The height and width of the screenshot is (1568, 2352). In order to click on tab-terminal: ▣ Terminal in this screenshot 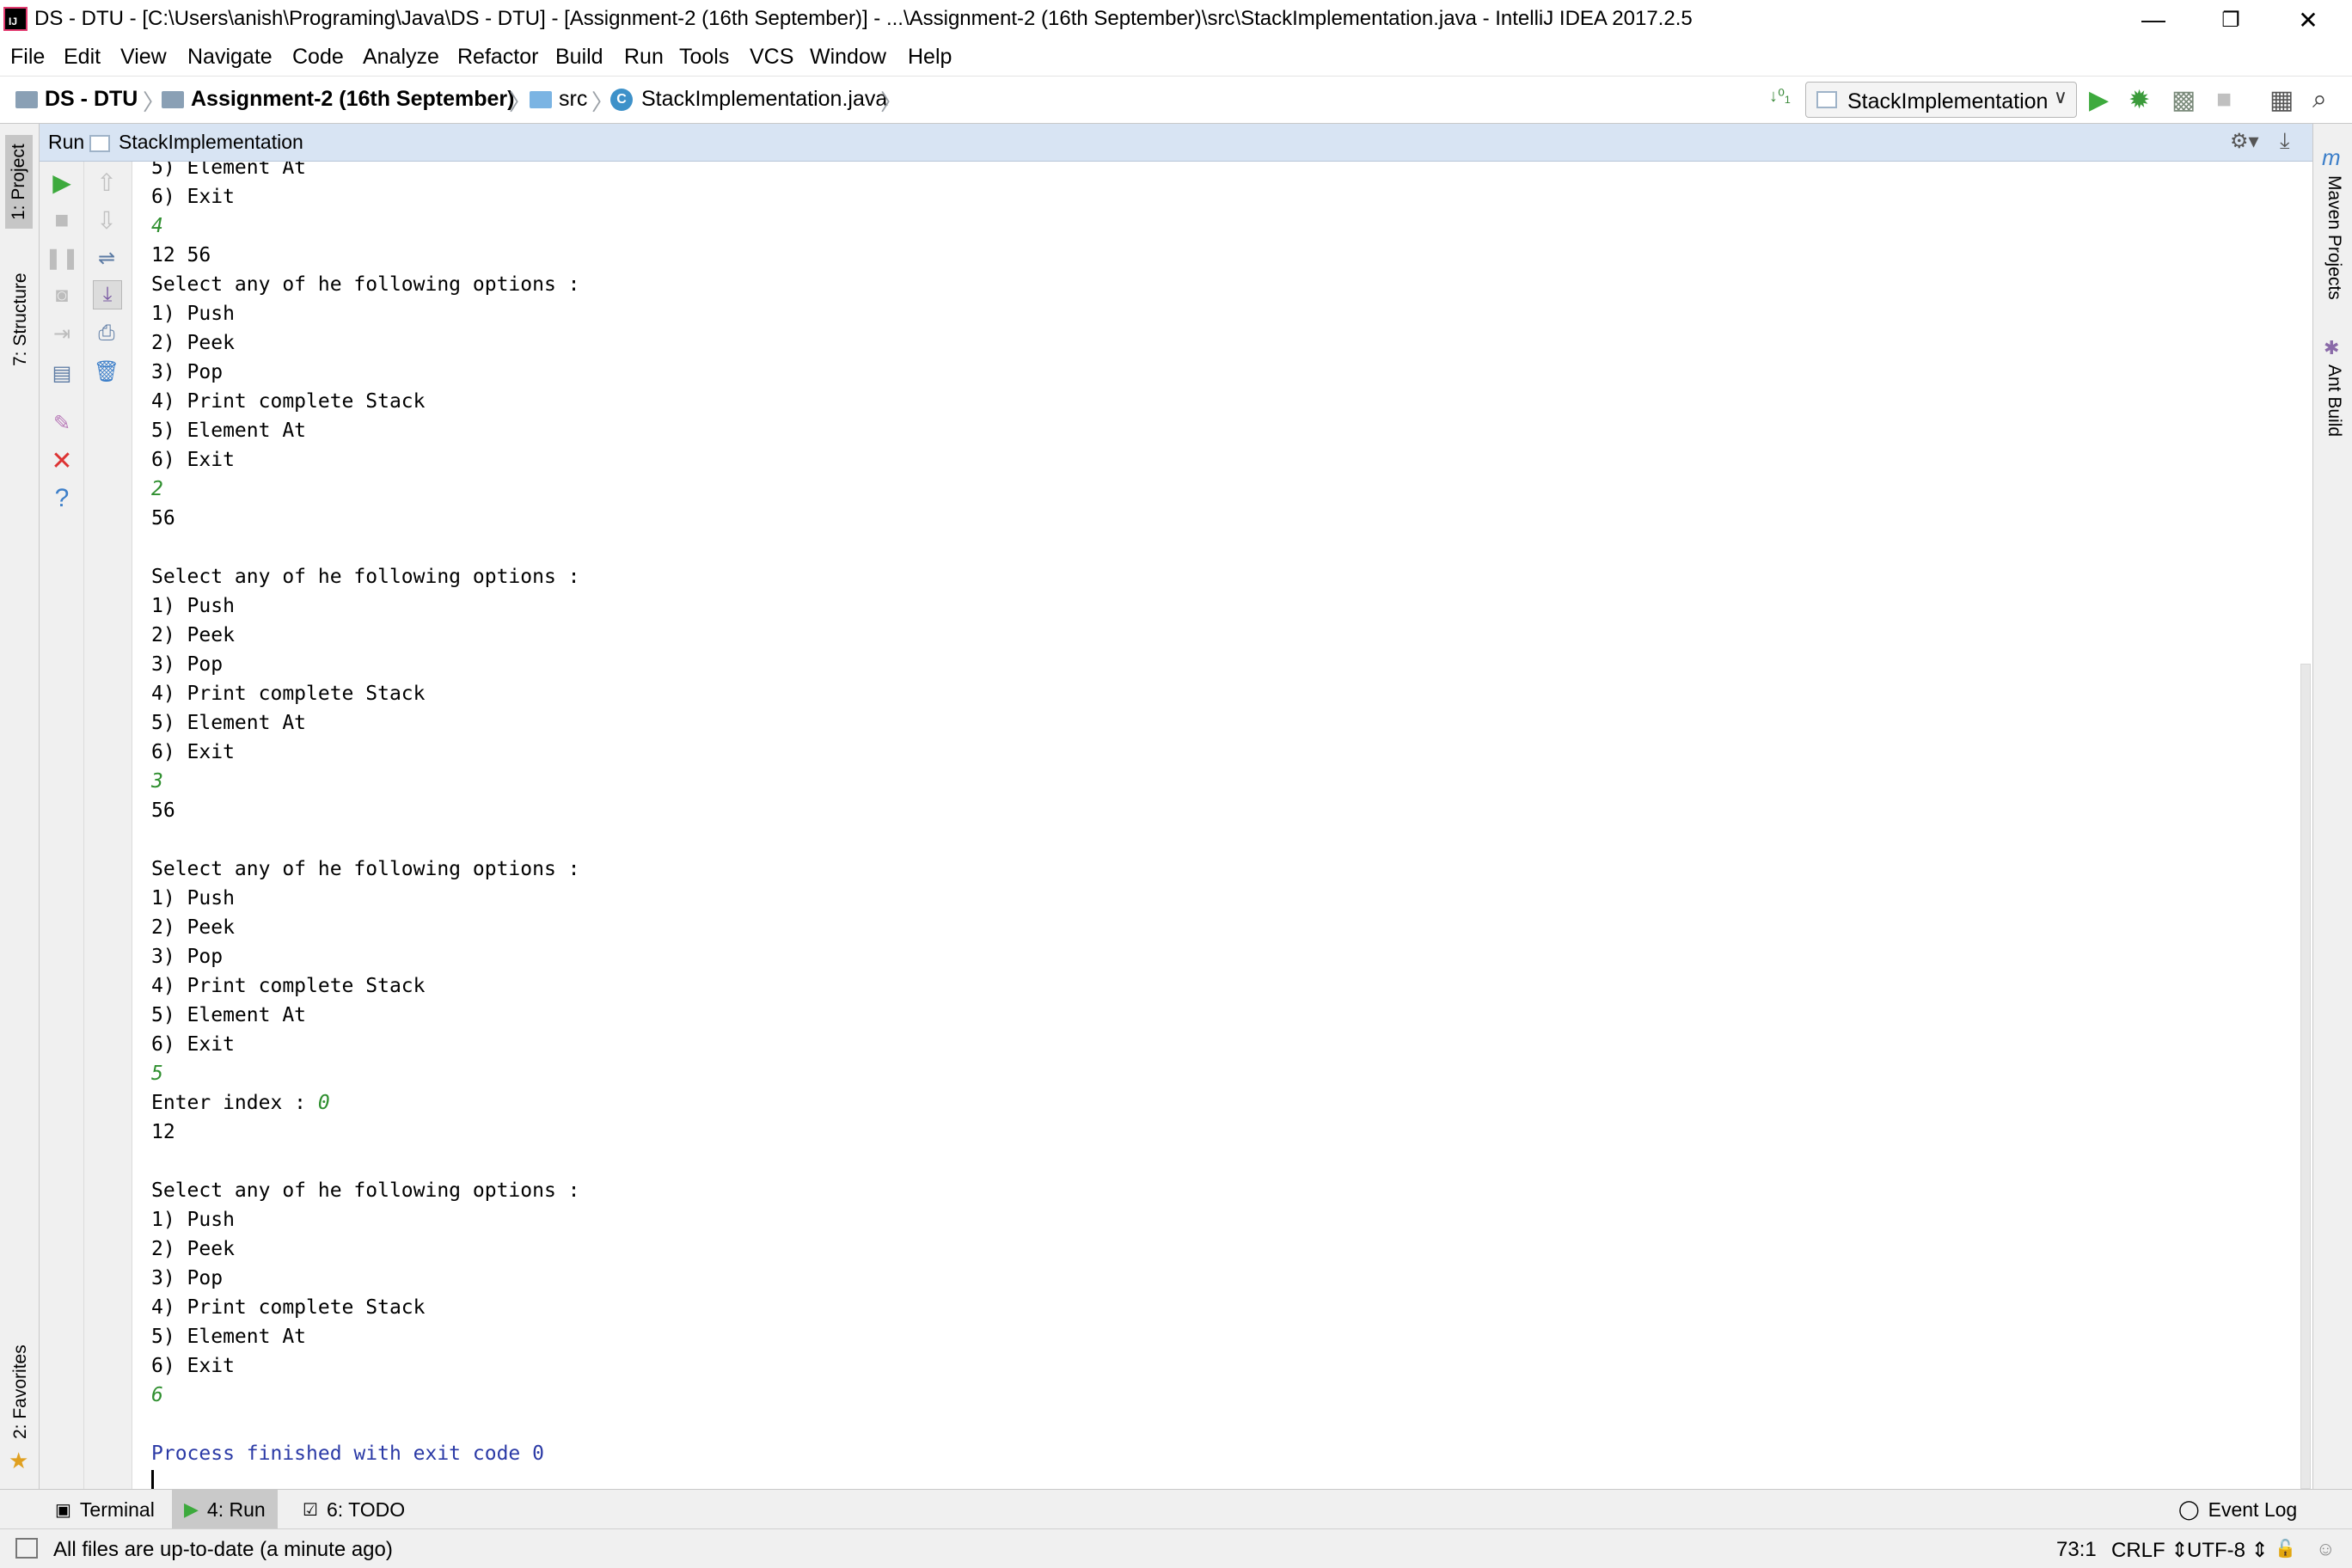, I will do `click(105, 1509)`.